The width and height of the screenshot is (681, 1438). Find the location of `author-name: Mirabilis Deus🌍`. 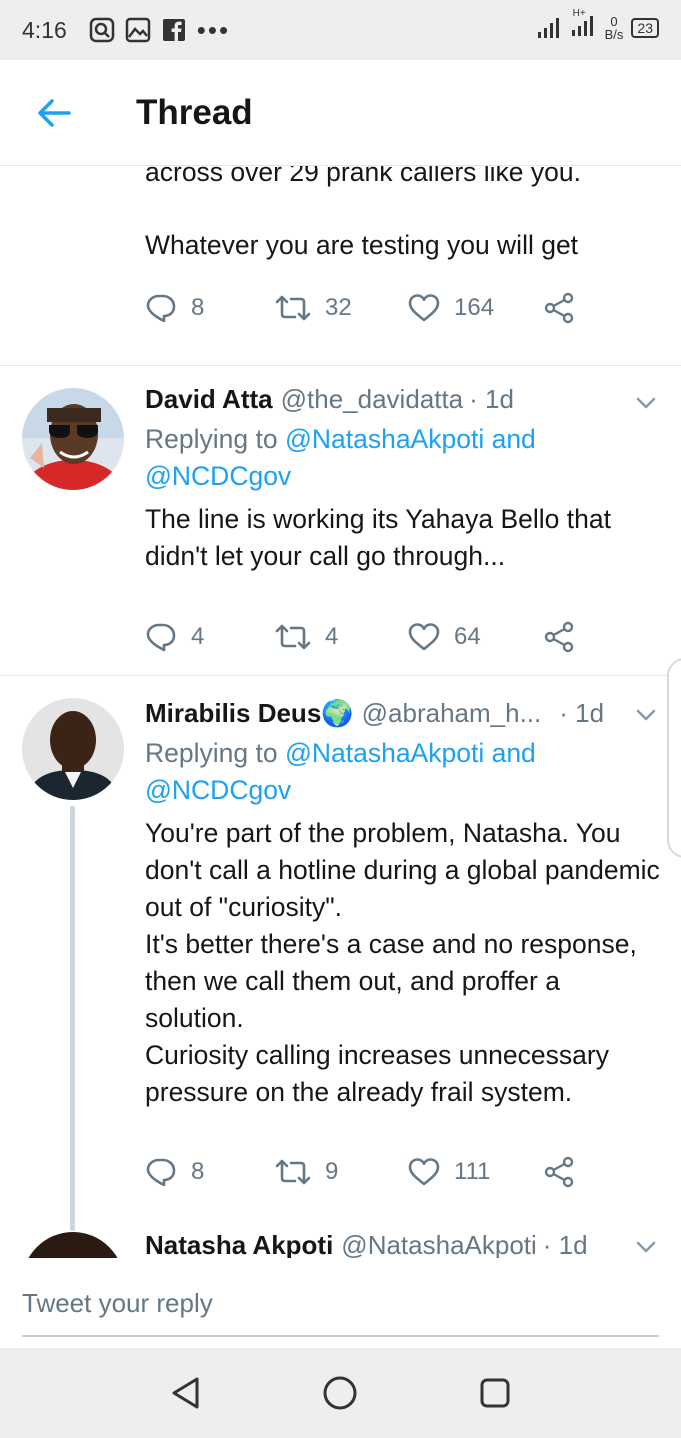

author-name: Mirabilis Deus🌍 is located at coordinates (249, 713).